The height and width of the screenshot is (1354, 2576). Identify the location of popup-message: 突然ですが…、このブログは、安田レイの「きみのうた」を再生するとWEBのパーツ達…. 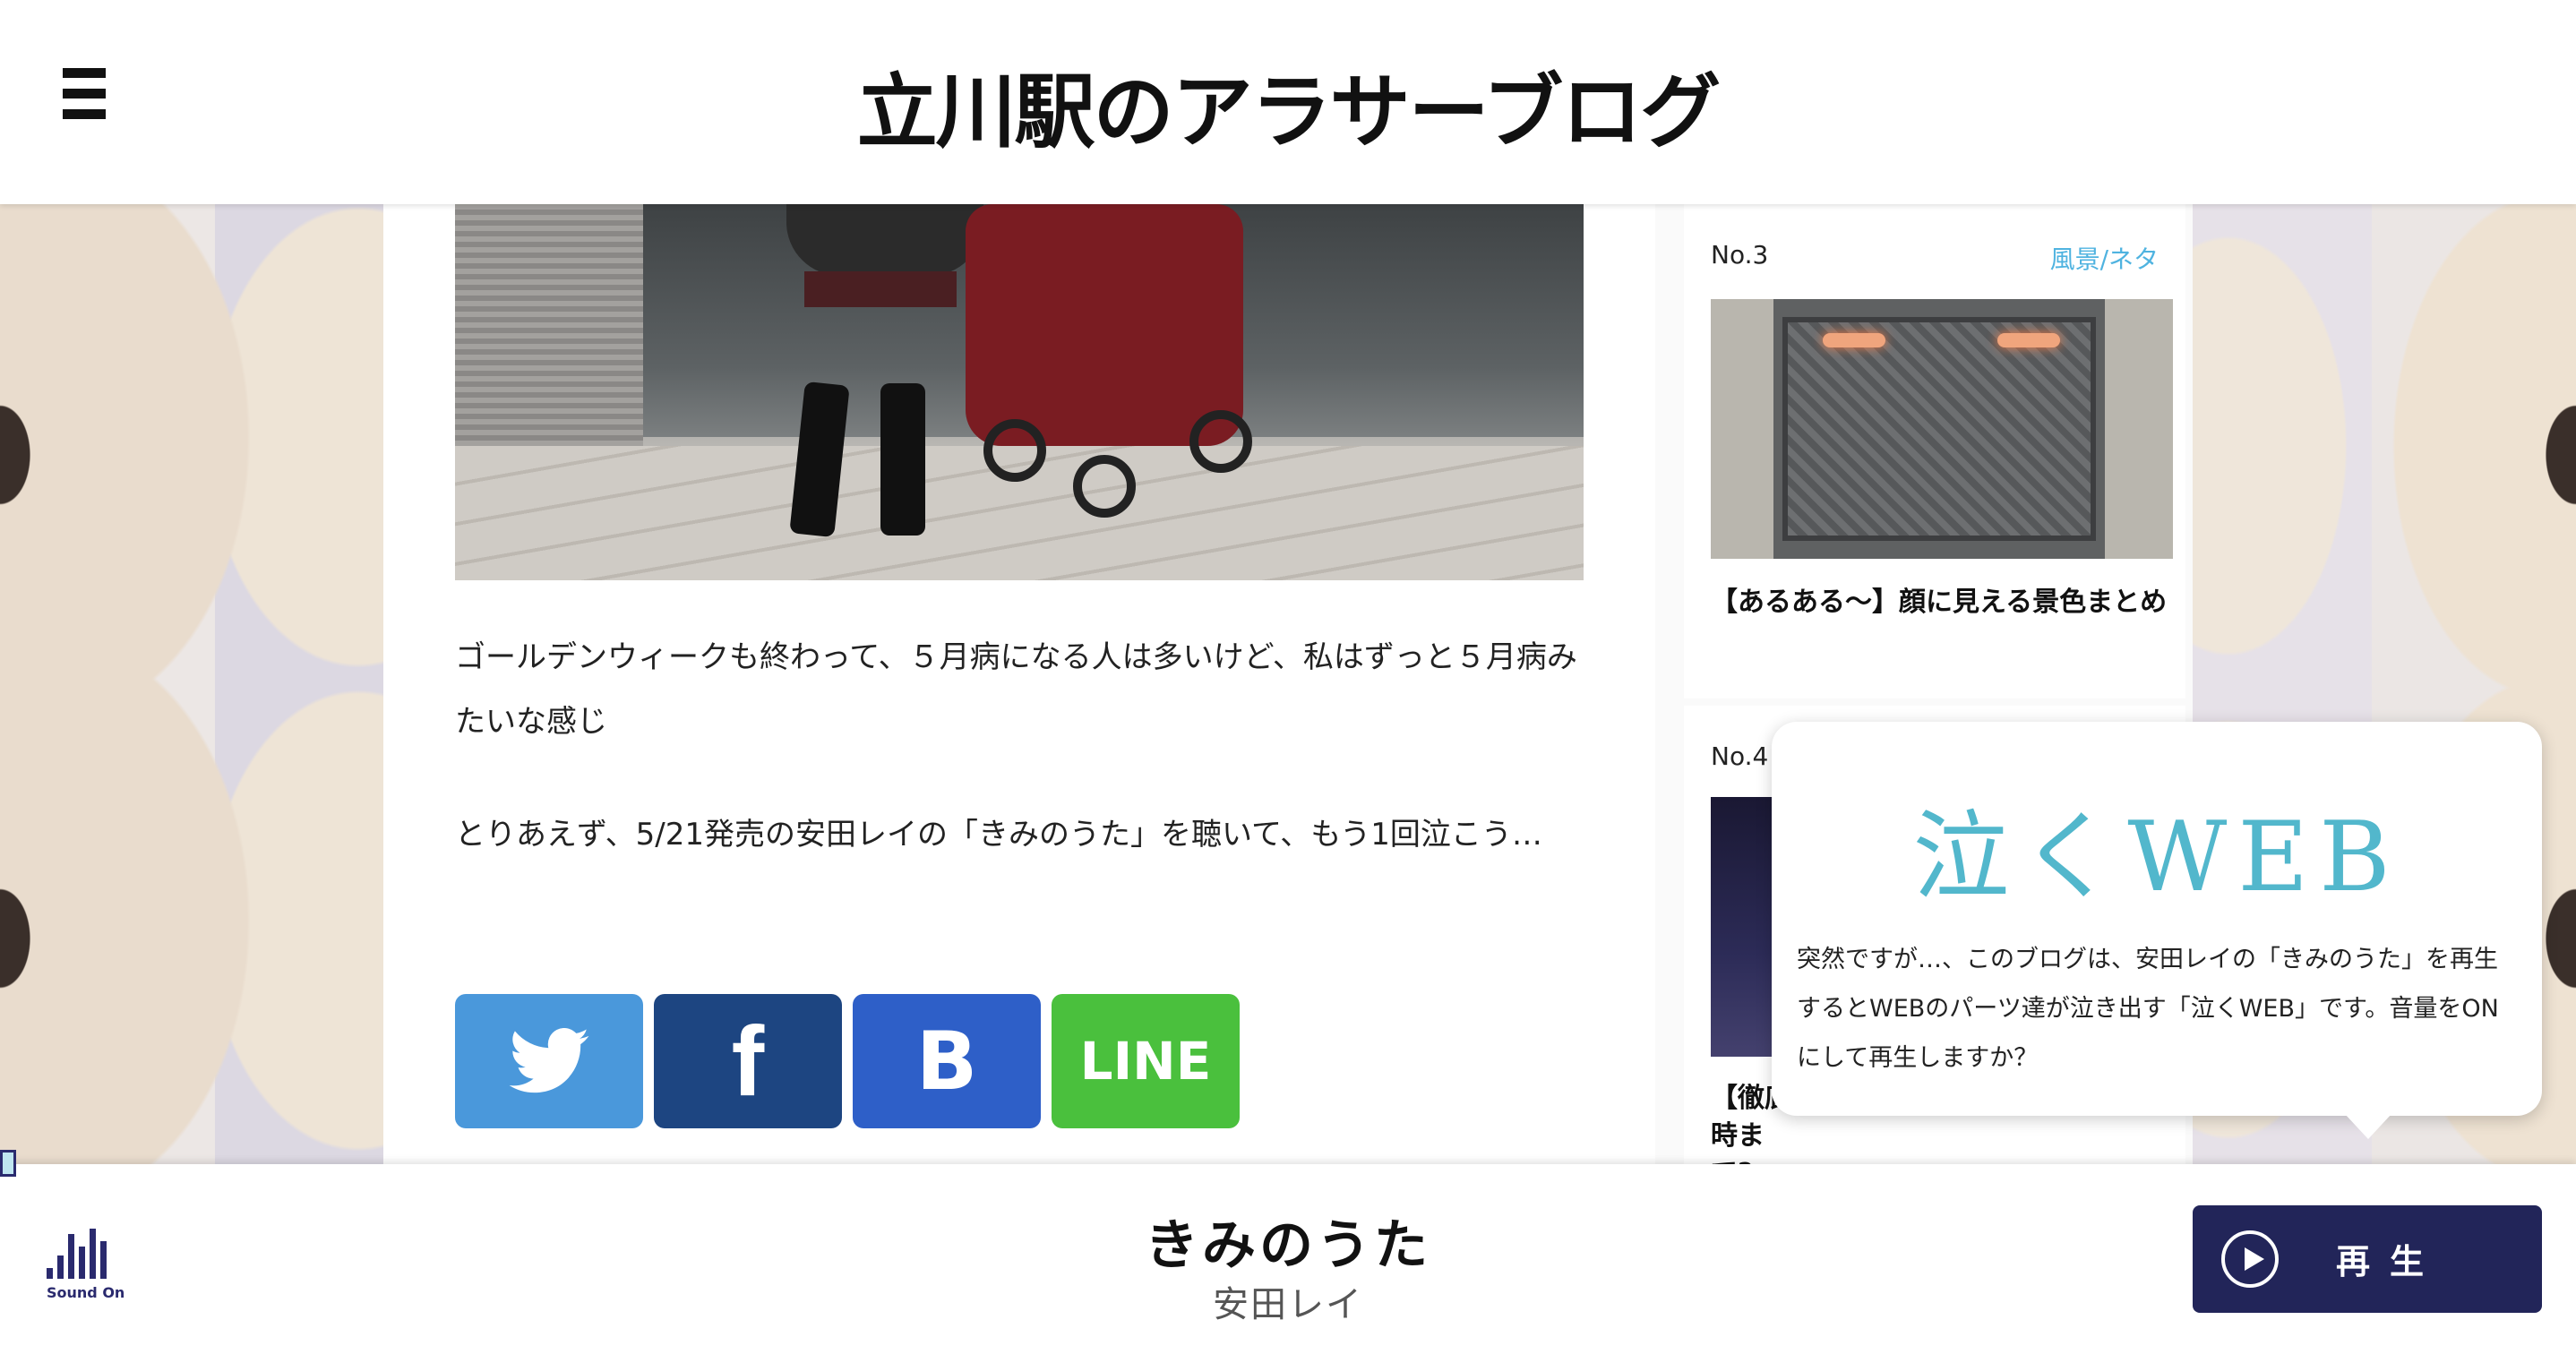
(2148, 1009).